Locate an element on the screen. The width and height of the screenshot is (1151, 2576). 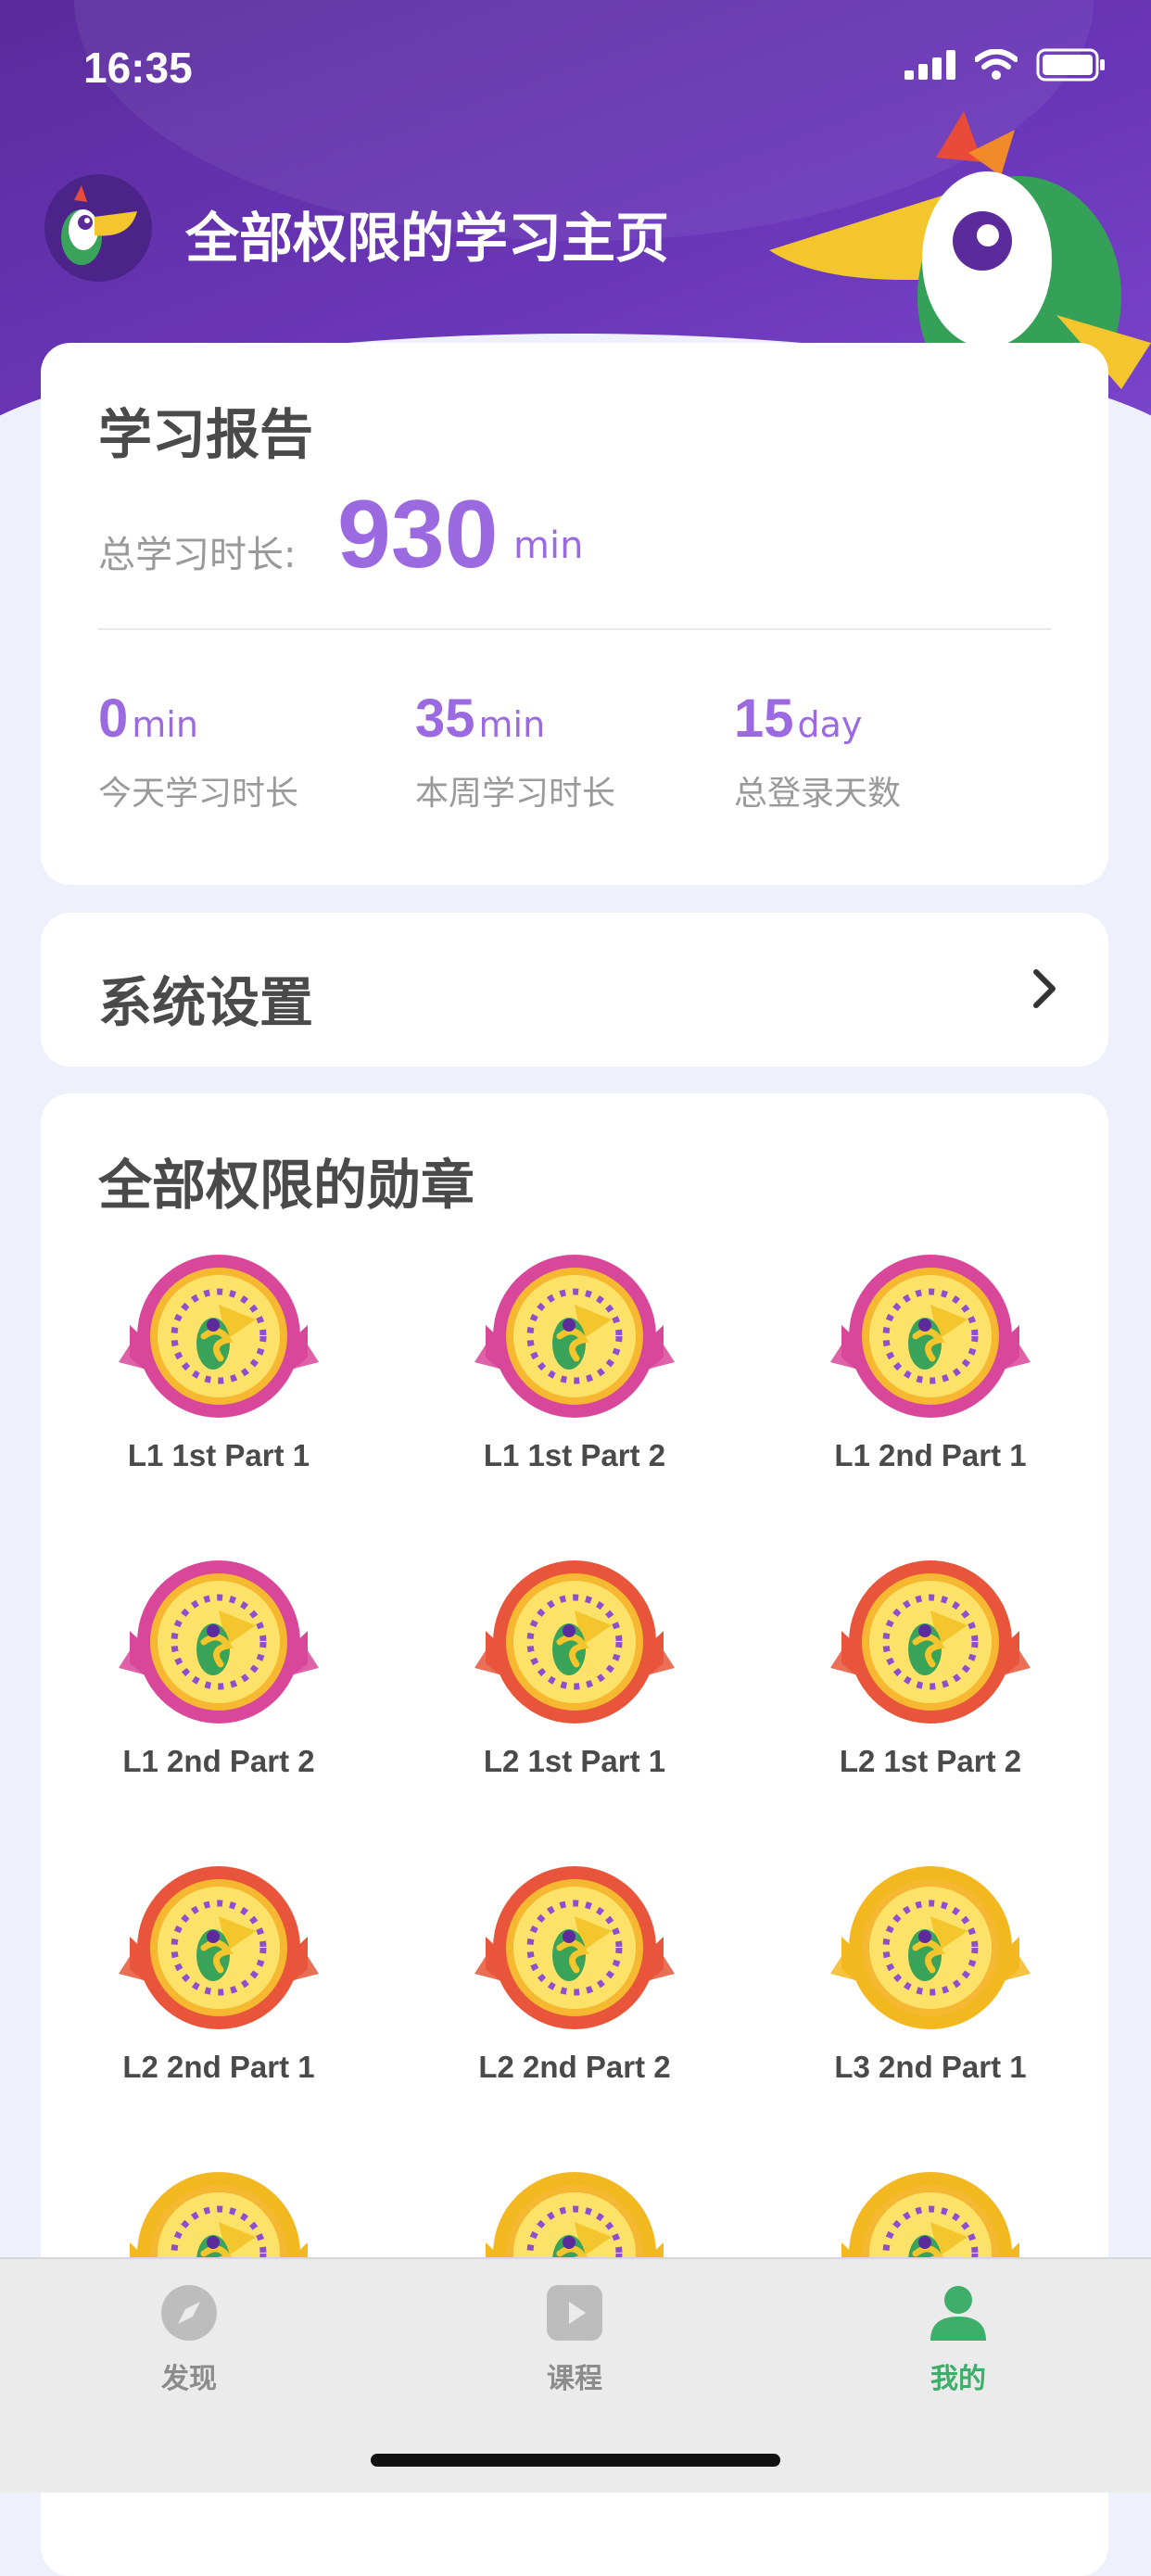
status-icons is located at coordinates (1005, 65).